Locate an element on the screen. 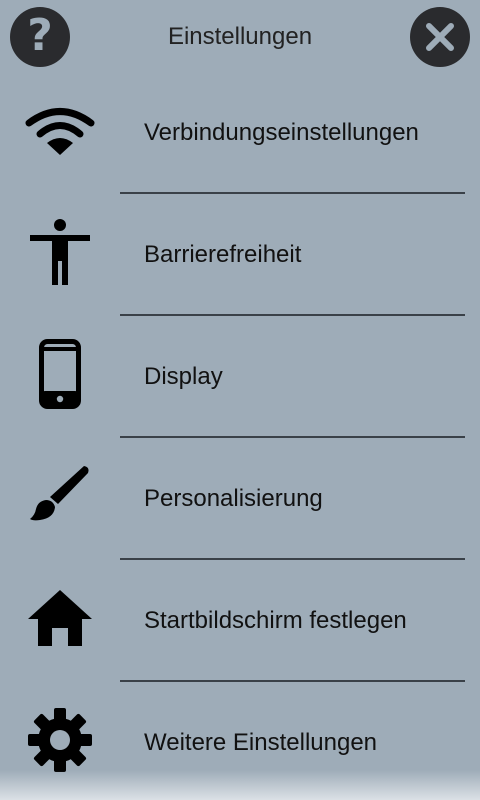  menu-item-label: Startbildschirm festlegen is located at coordinates (275, 620).